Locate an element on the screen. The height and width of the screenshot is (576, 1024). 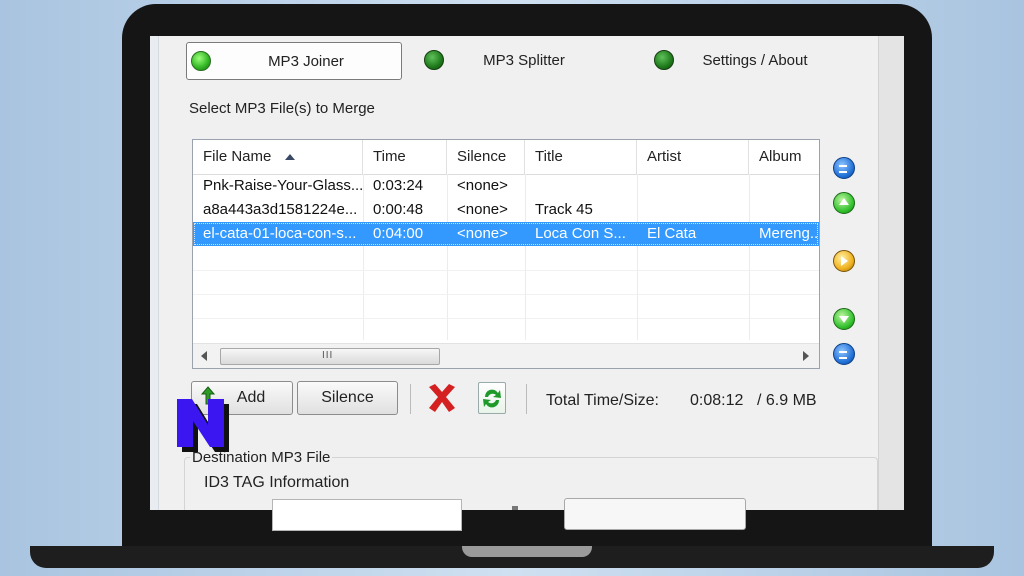
horizontal-scrollbar: III is located at coordinates (506, 355).